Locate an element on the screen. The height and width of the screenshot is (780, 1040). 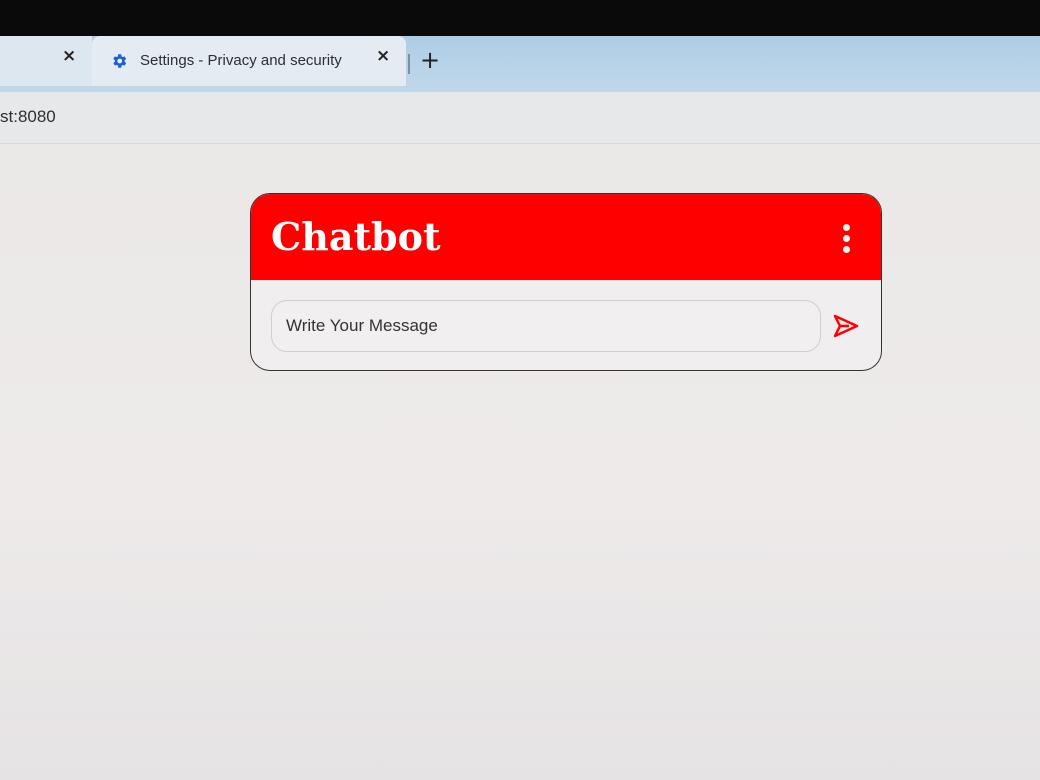
browser-toolbar: st:8080 is located at coordinates (520, 118).